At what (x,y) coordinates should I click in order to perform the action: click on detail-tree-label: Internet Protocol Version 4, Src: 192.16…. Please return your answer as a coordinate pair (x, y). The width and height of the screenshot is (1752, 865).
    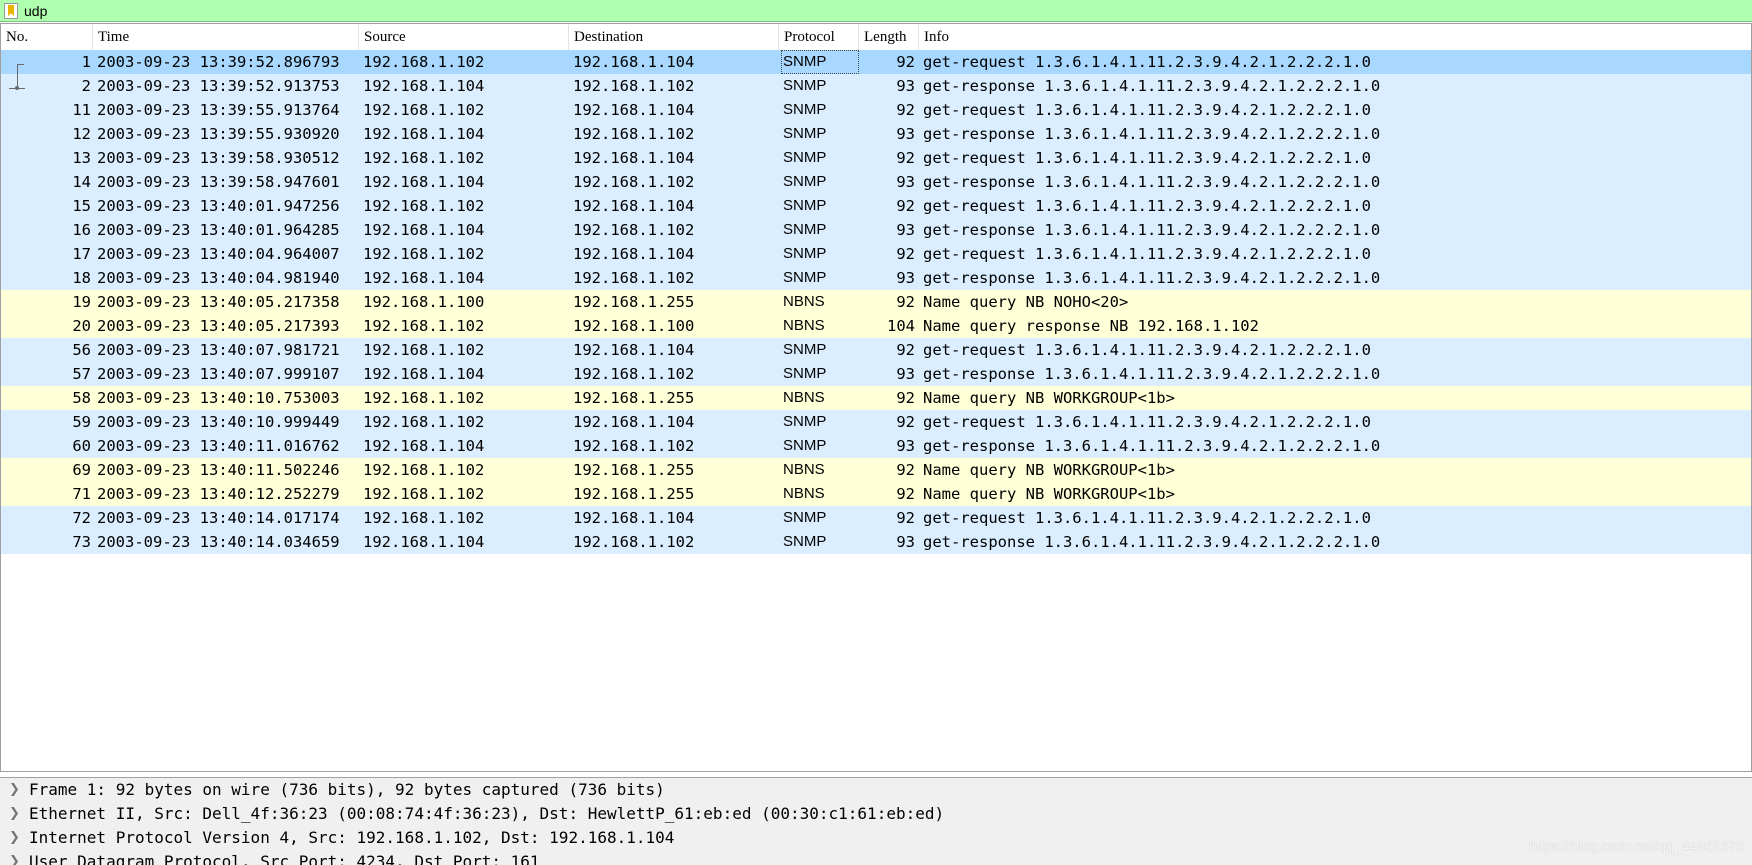
    Looking at the image, I should click on (352, 837).